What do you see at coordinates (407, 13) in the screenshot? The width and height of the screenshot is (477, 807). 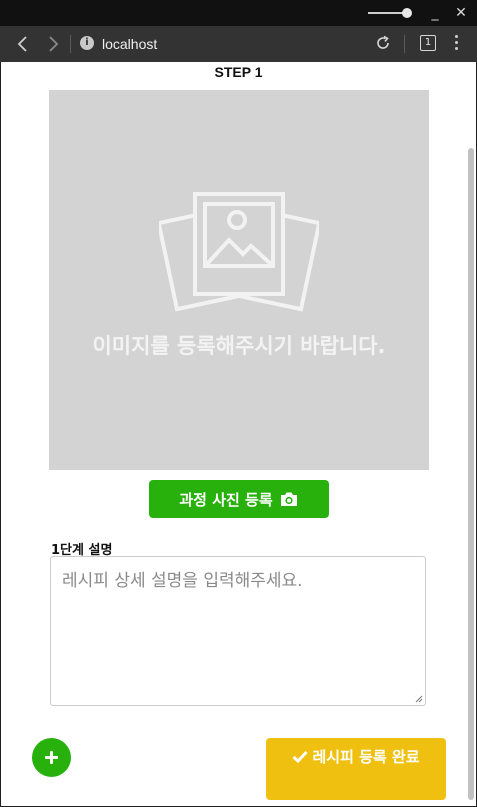 I see `zoom-slider-knob` at bounding box center [407, 13].